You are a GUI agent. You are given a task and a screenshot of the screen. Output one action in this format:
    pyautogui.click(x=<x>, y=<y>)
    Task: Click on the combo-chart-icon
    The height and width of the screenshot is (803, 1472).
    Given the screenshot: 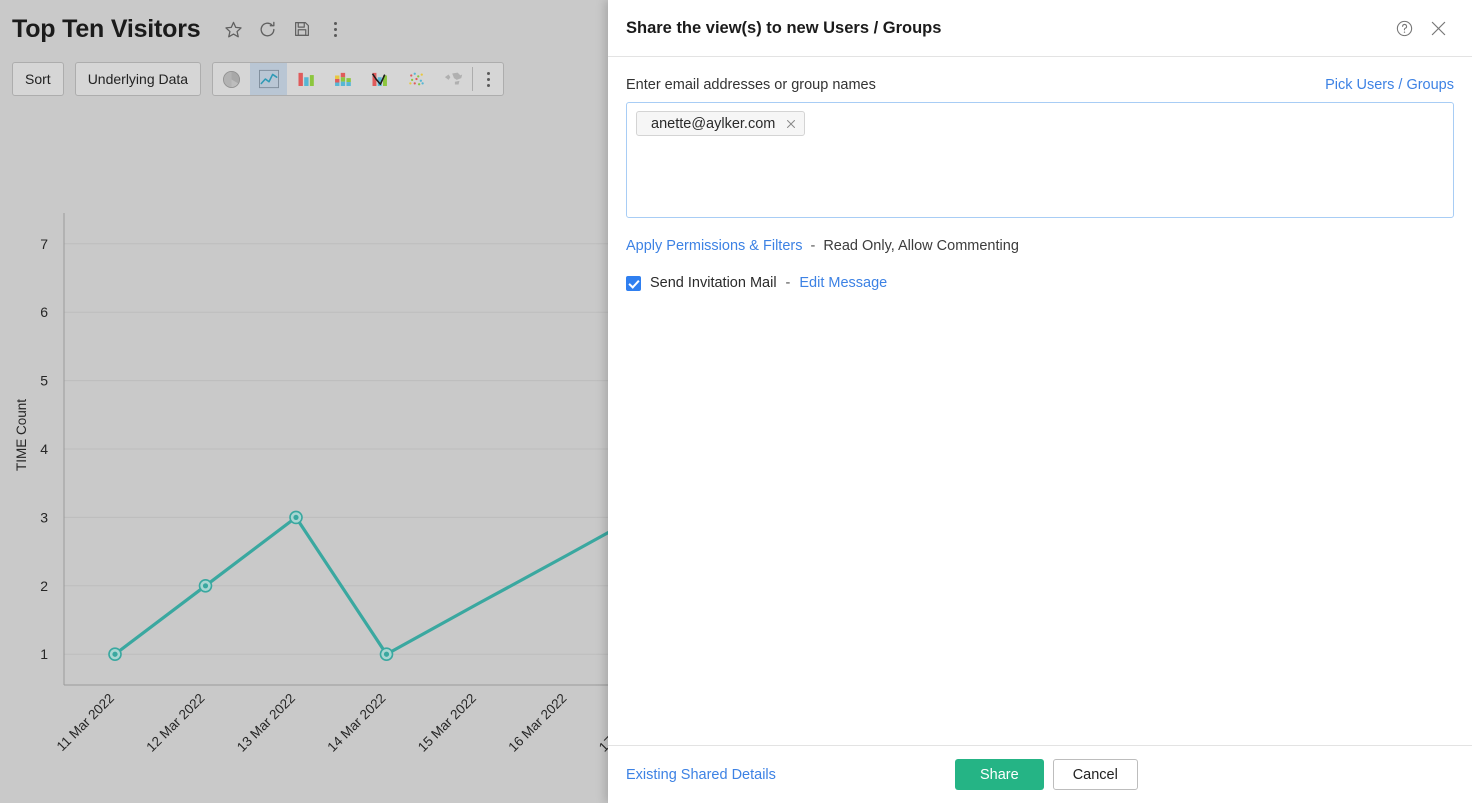 What is the action you would take?
    pyautogui.click(x=379, y=79)
    